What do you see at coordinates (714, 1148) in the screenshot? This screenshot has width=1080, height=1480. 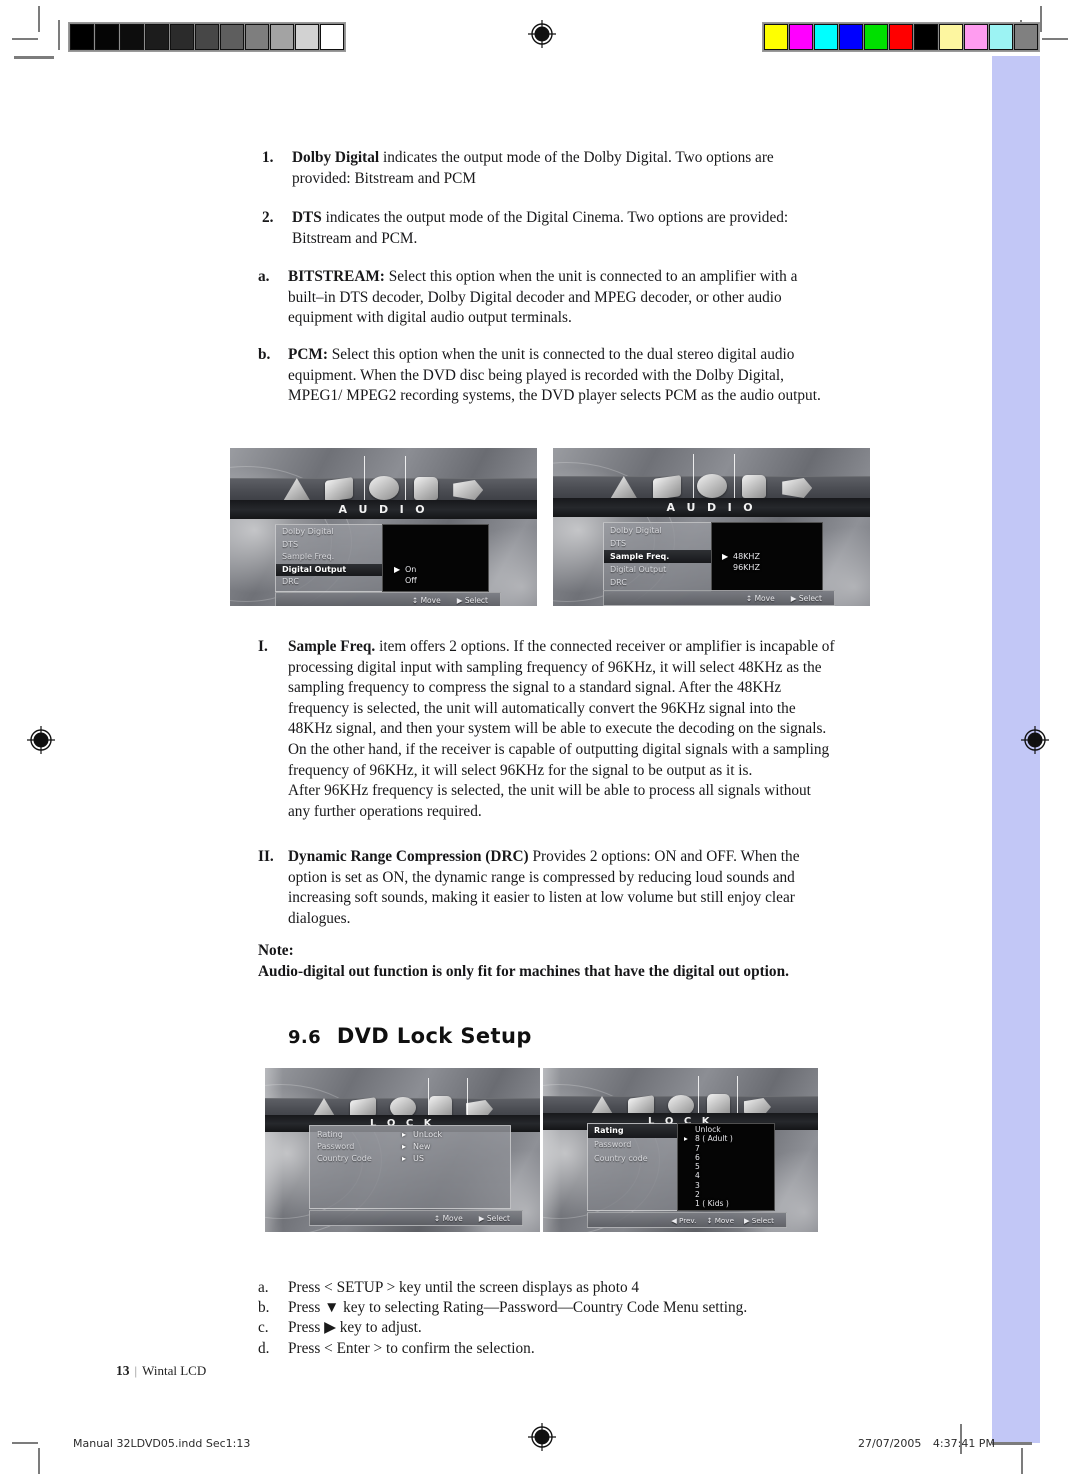 I see `option-rating-7: 7` at bounding box center [714, 1148].